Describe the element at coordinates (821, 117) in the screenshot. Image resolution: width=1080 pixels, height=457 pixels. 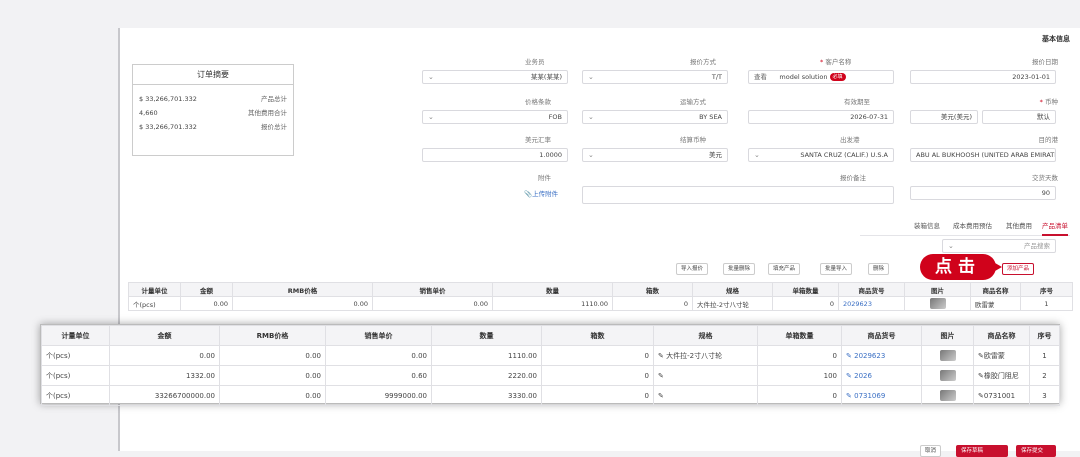
I see `valid-until-input: 2026-07-31` at that location.